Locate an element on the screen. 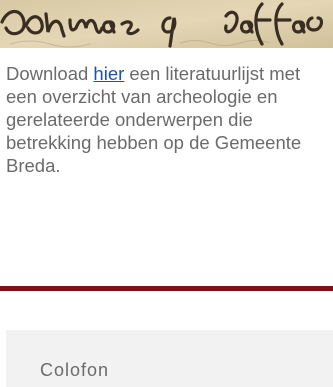 The width and height of the screenshot is (333, 387). handwritten-script-image is located at coordinates (166, 24).